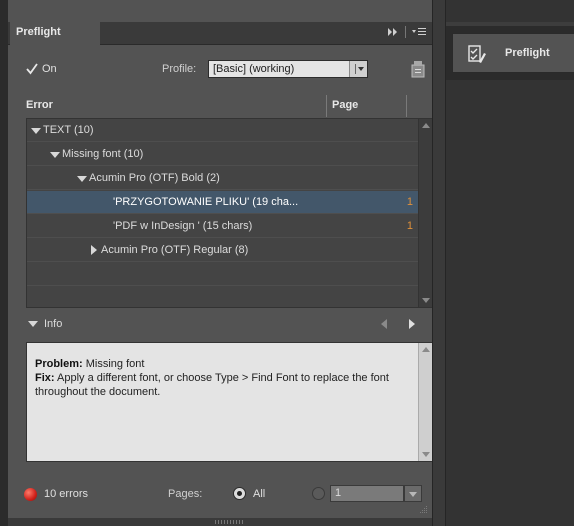 Image resolution: width=574 pixels, height=526 pixels. I want to click on panel-bottom-edge, so click(220, 522).